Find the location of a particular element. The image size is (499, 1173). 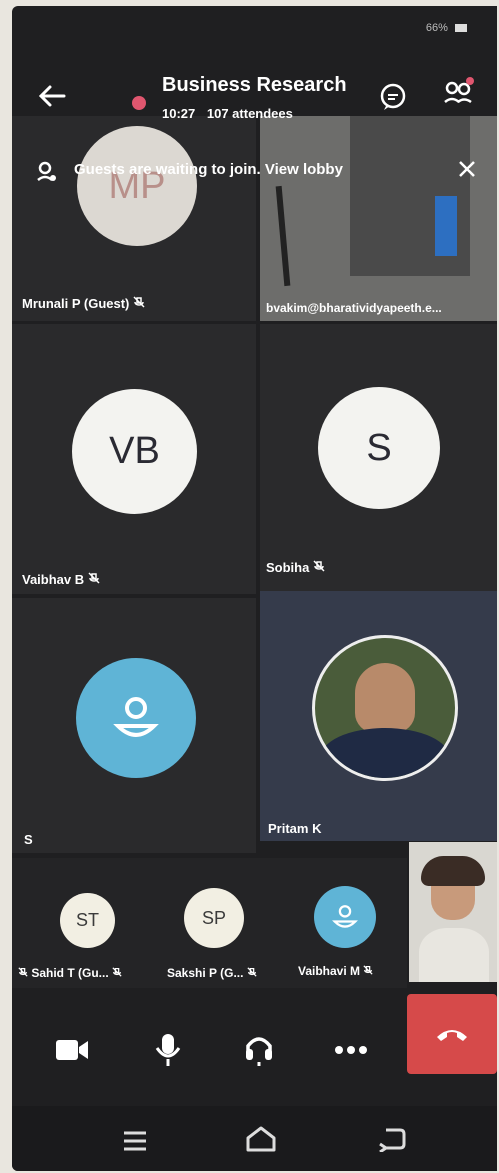

tile-pritam: Pritam K is located at coordinates (378, 716).